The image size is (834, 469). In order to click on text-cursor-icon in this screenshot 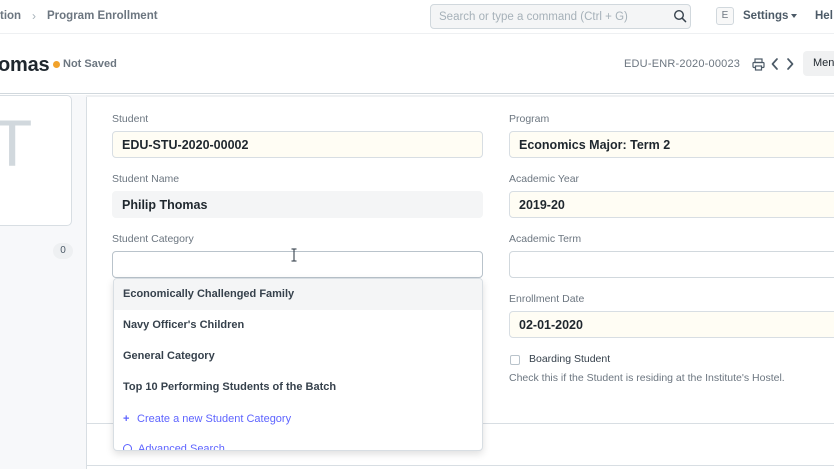, I will do `click(294, 255)`.